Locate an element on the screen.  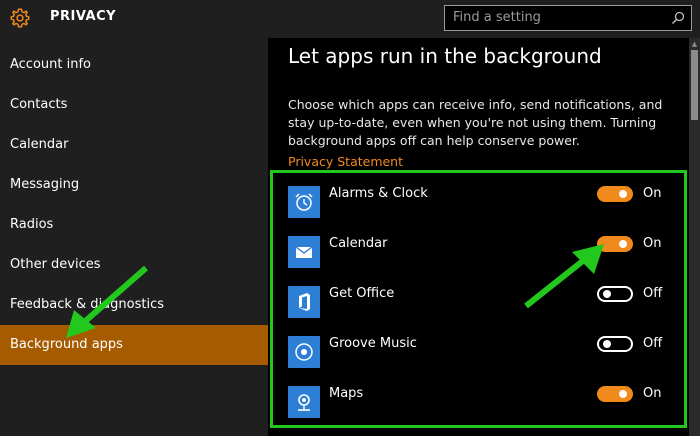
search-icon is located at coordinates (678, 18).